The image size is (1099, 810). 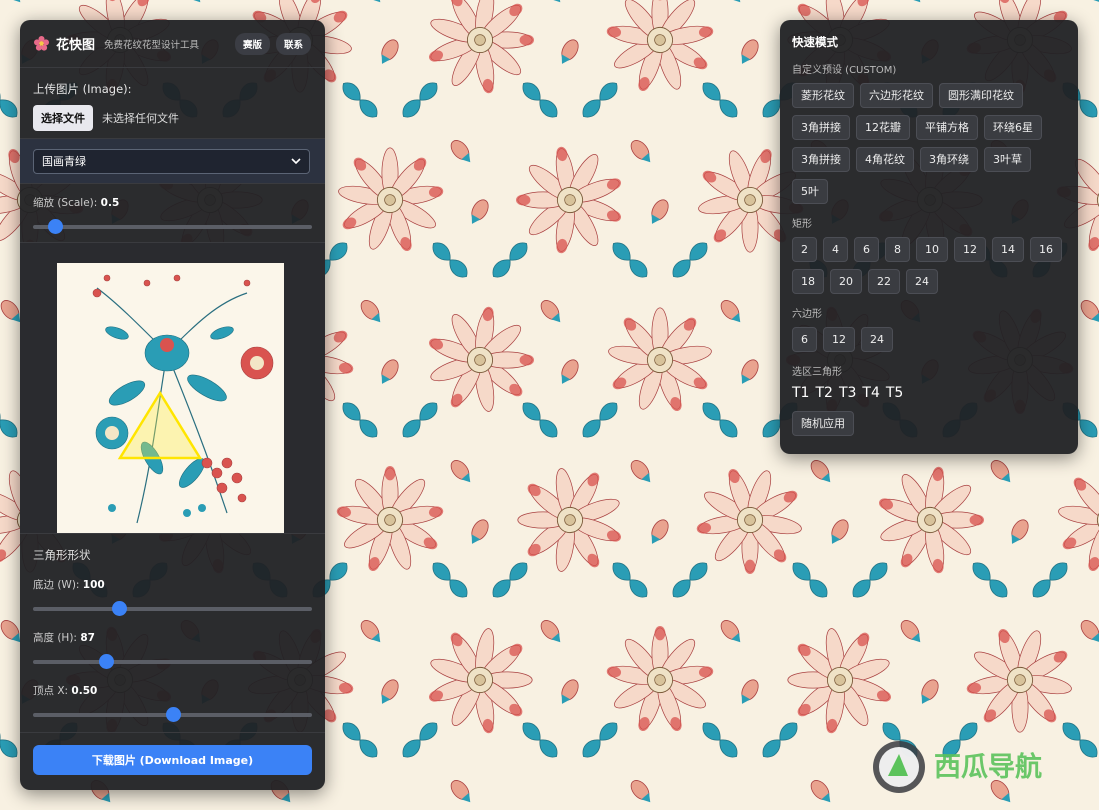 What do you see at coordinates (87, 638) in the screenshot?
I see `height-value: 87` at bounding box center [87, 638].